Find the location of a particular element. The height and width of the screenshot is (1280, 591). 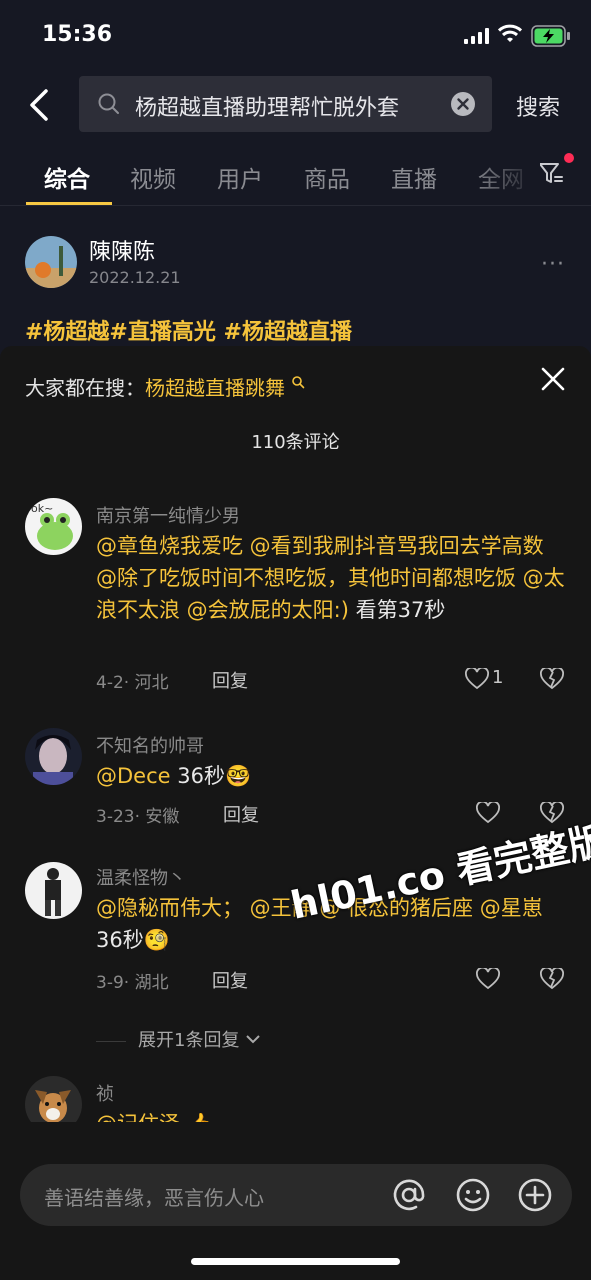

commenter-avatar: ok~ is located at coordinates (53, 526).